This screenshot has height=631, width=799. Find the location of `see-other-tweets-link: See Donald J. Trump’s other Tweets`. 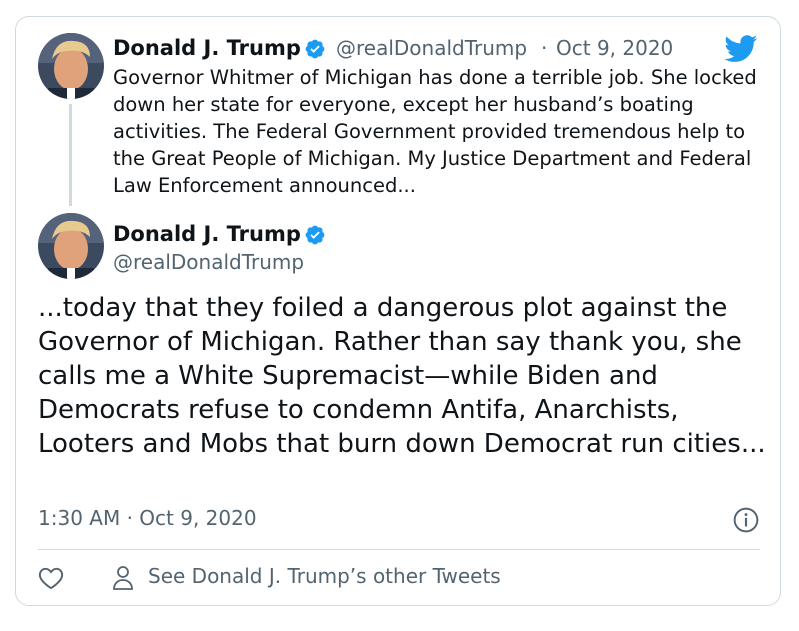

see-other-tweets-link: See Donald J. Trump’s other Tweets is located at coordinates (324, 576).